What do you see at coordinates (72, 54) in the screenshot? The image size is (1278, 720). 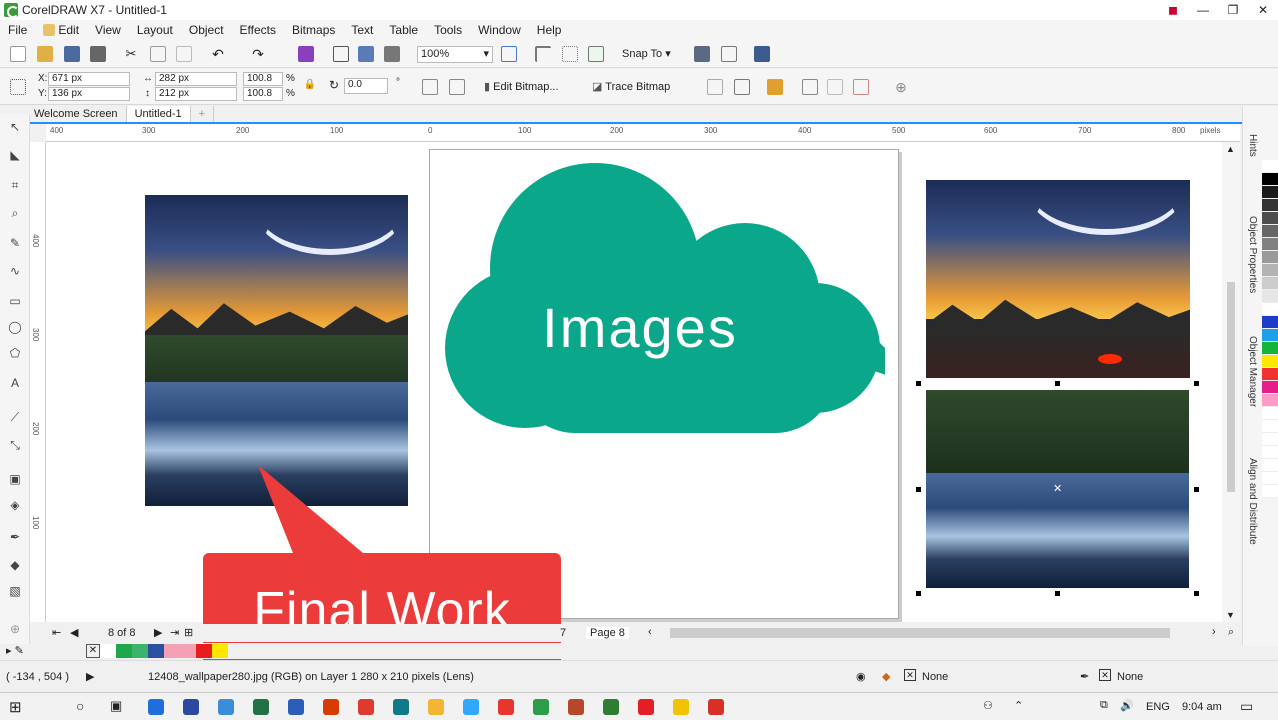 I see `save-icon` at bounding box center [72, 54].